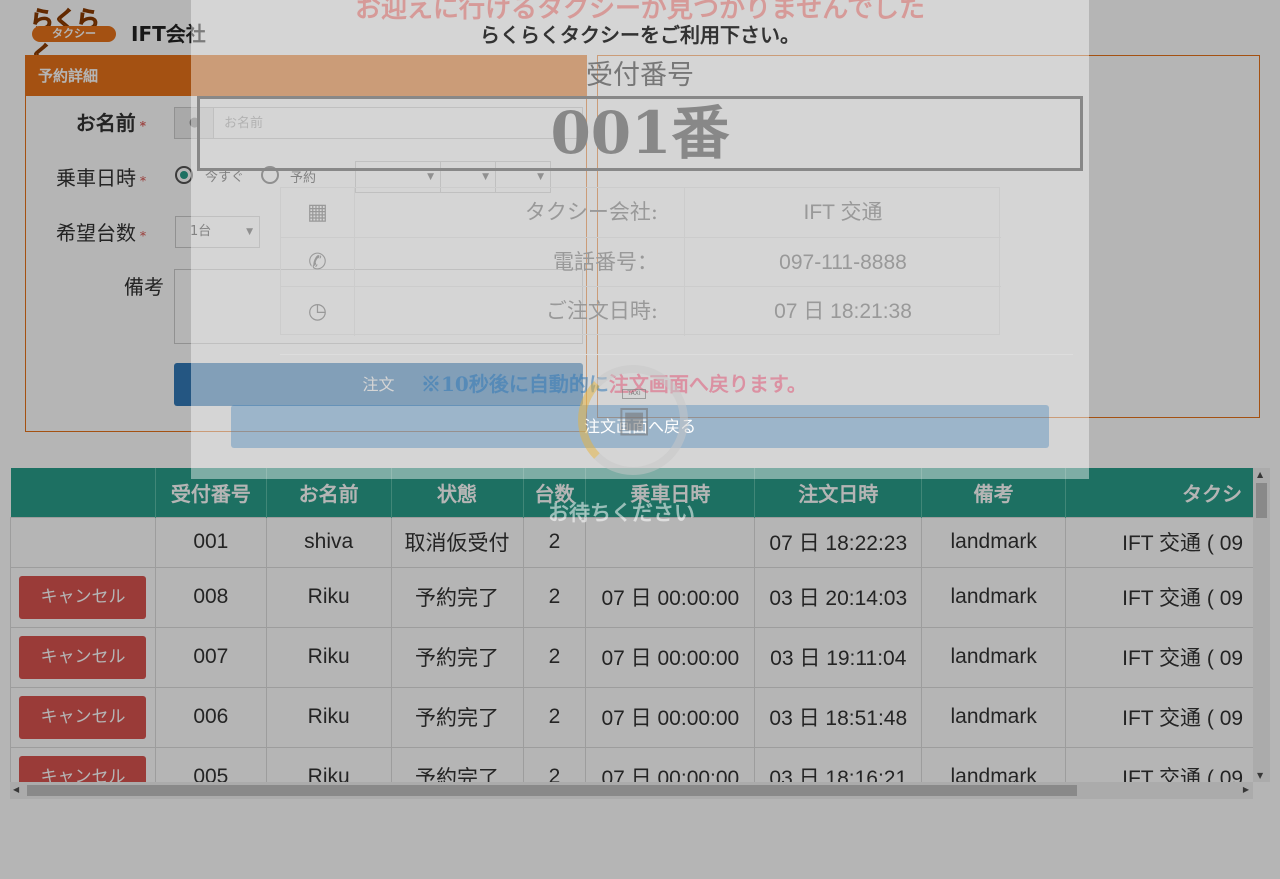 This screenshot has height=879, width=1280. I want to click on taxi-badge: TAXI, so click(634, 394).